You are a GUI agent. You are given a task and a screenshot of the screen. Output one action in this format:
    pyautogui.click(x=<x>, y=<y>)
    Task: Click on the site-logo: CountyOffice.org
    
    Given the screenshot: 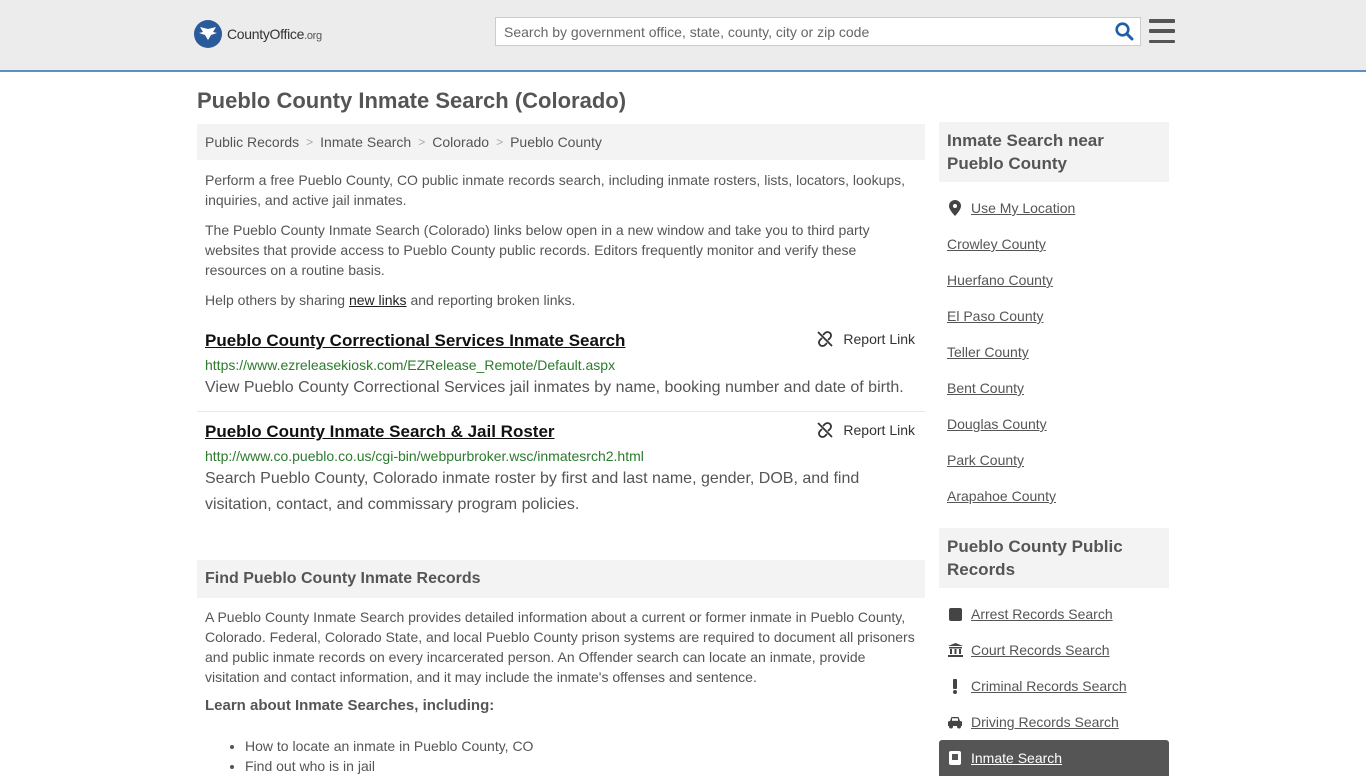 What is the action you would take?
    pyautogui.click(x=258, y=34)
    